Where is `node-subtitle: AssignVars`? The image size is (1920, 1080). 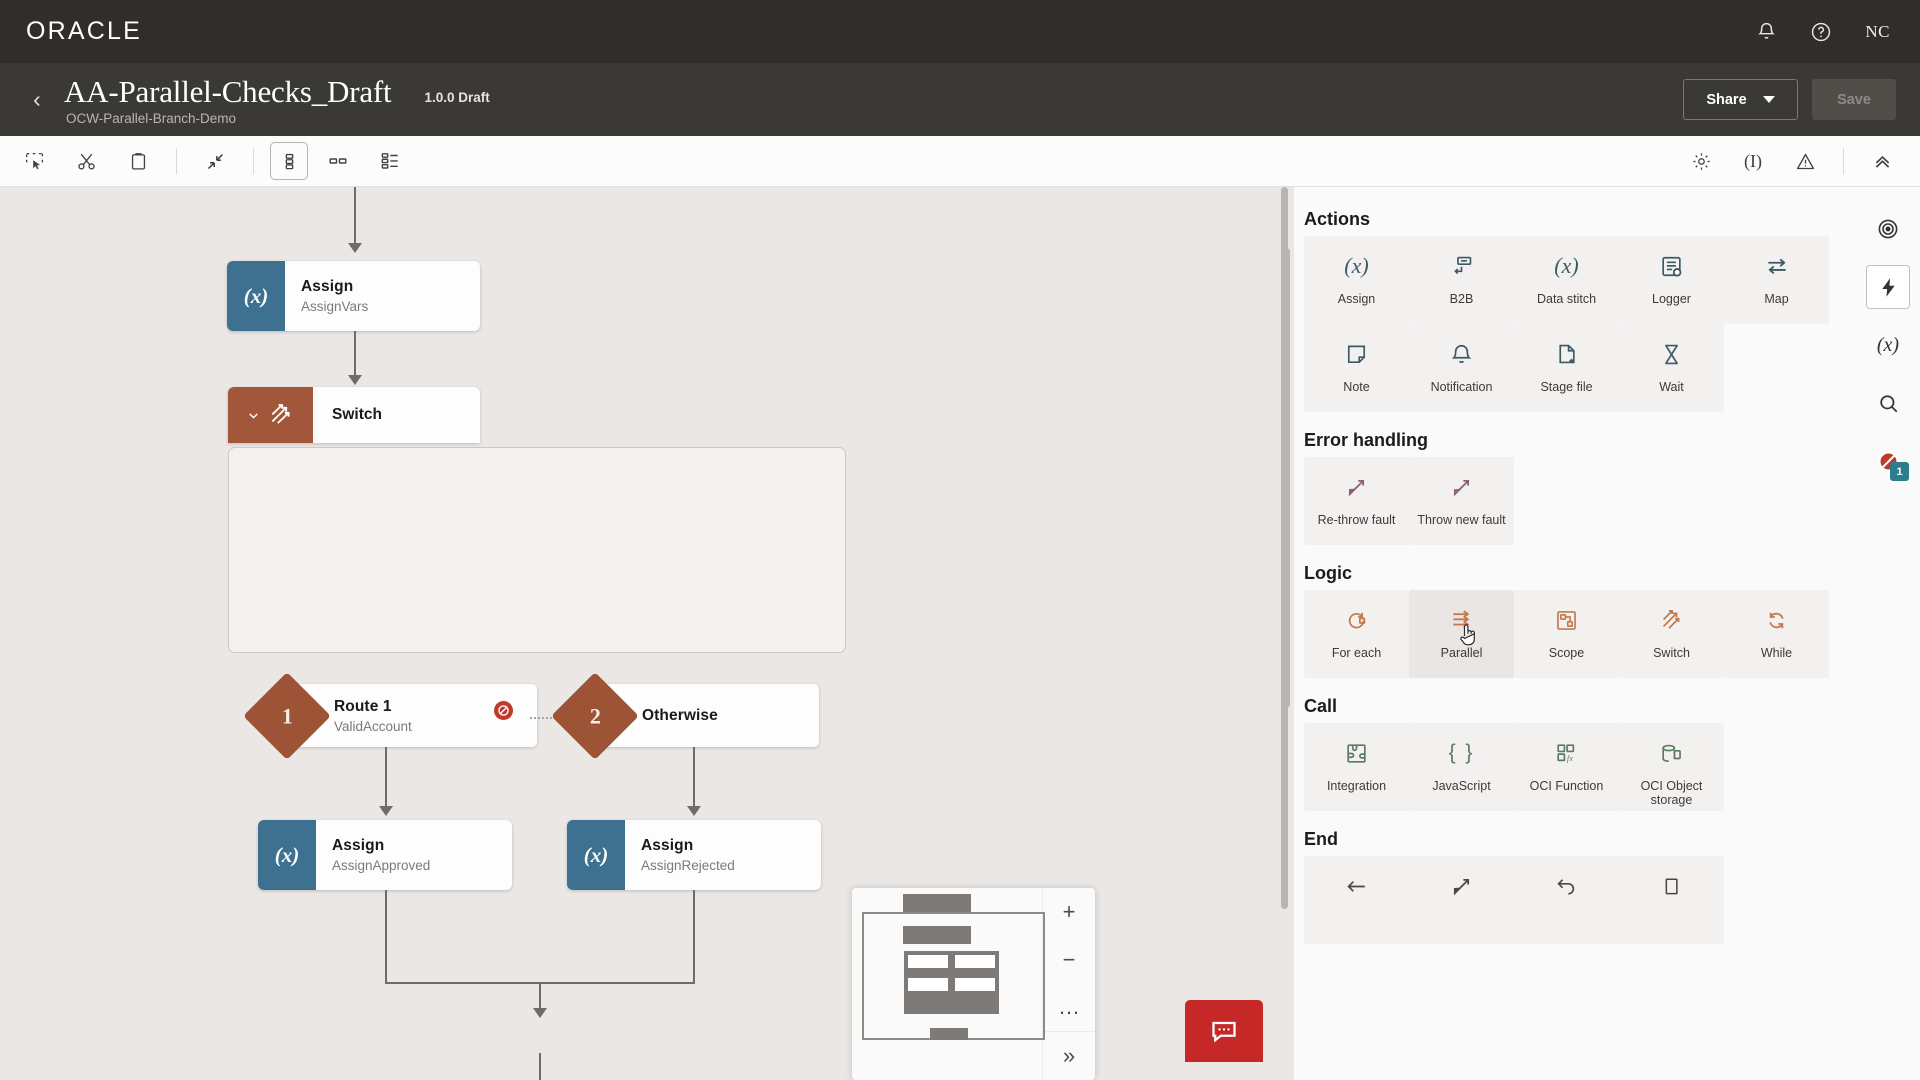 node-subtitle: AssignVars is located at coordinates (335, 306).